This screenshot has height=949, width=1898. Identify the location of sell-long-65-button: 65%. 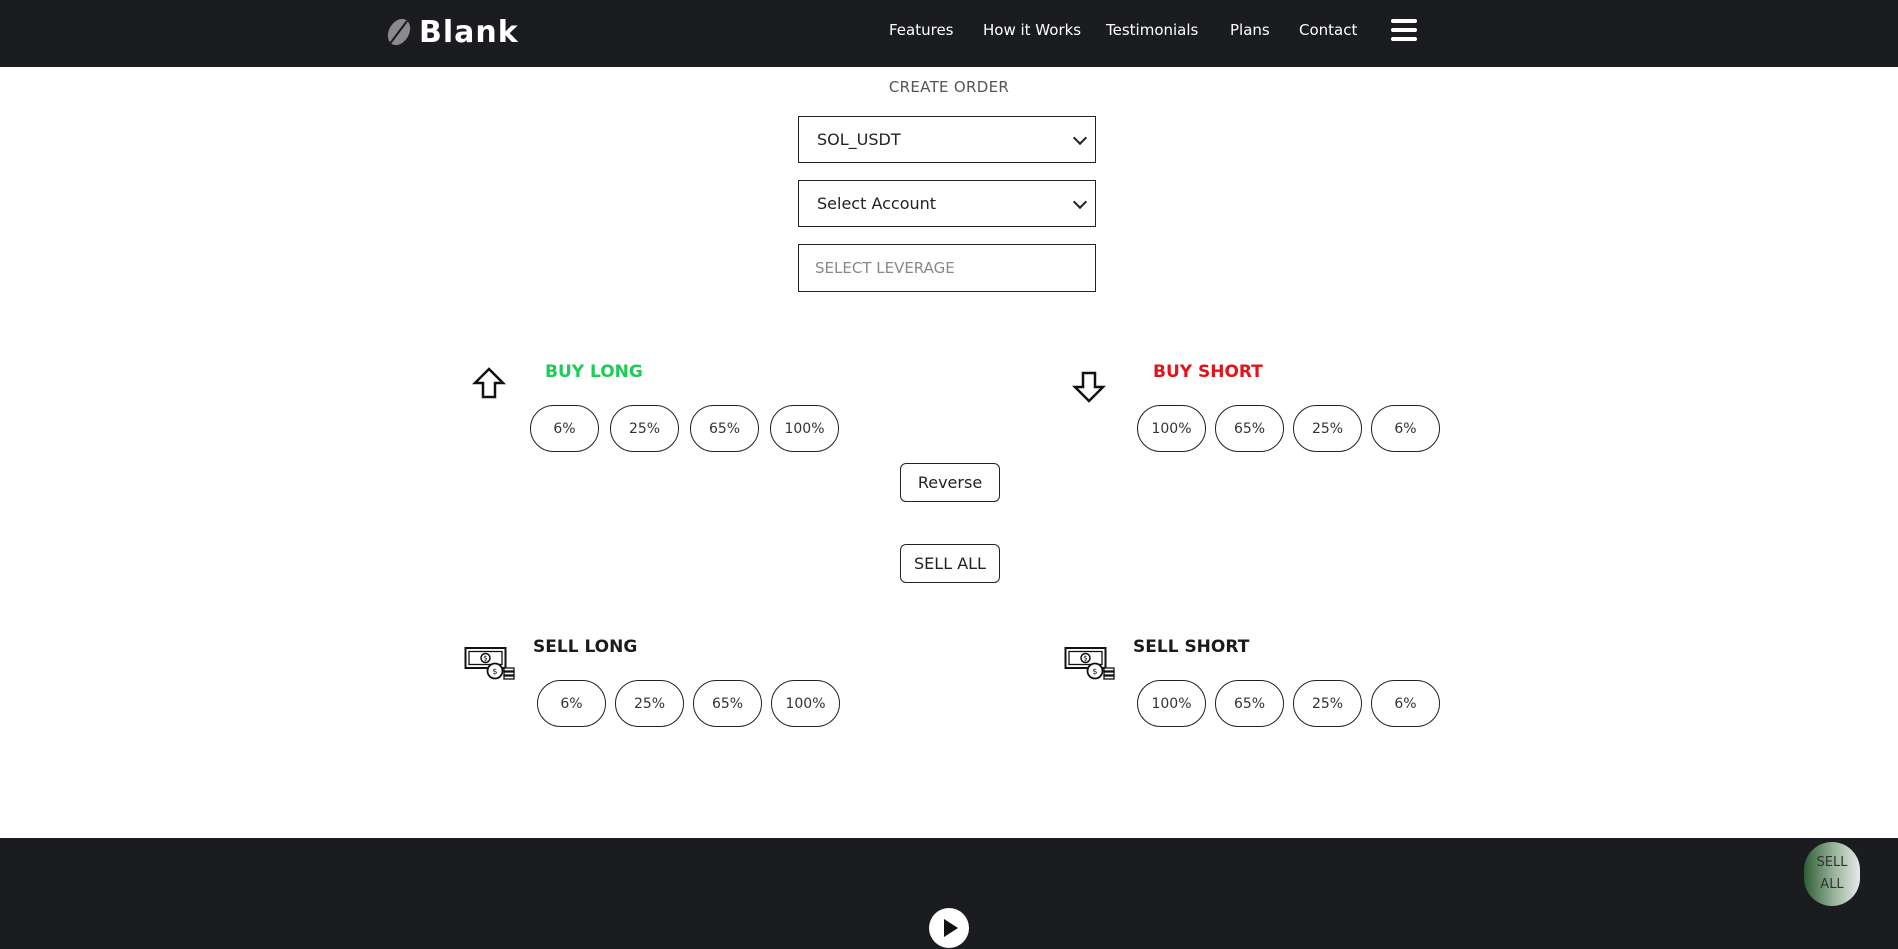
(727, 703).